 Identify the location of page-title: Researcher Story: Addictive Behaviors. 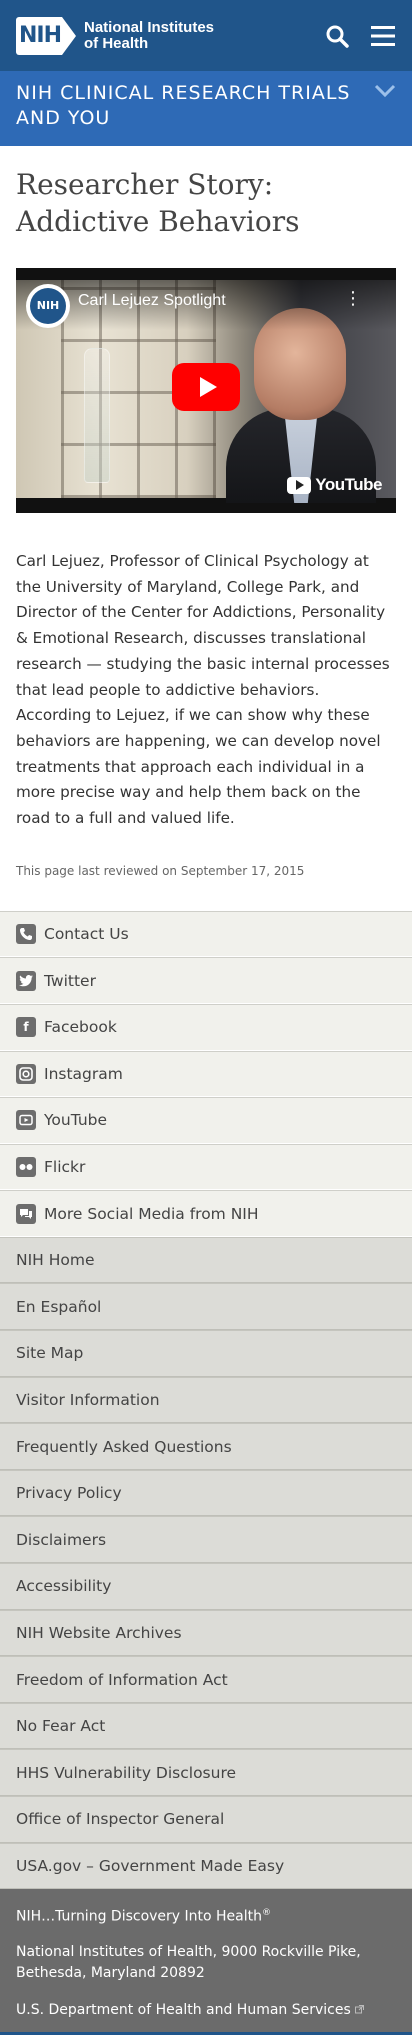
(158, 203).